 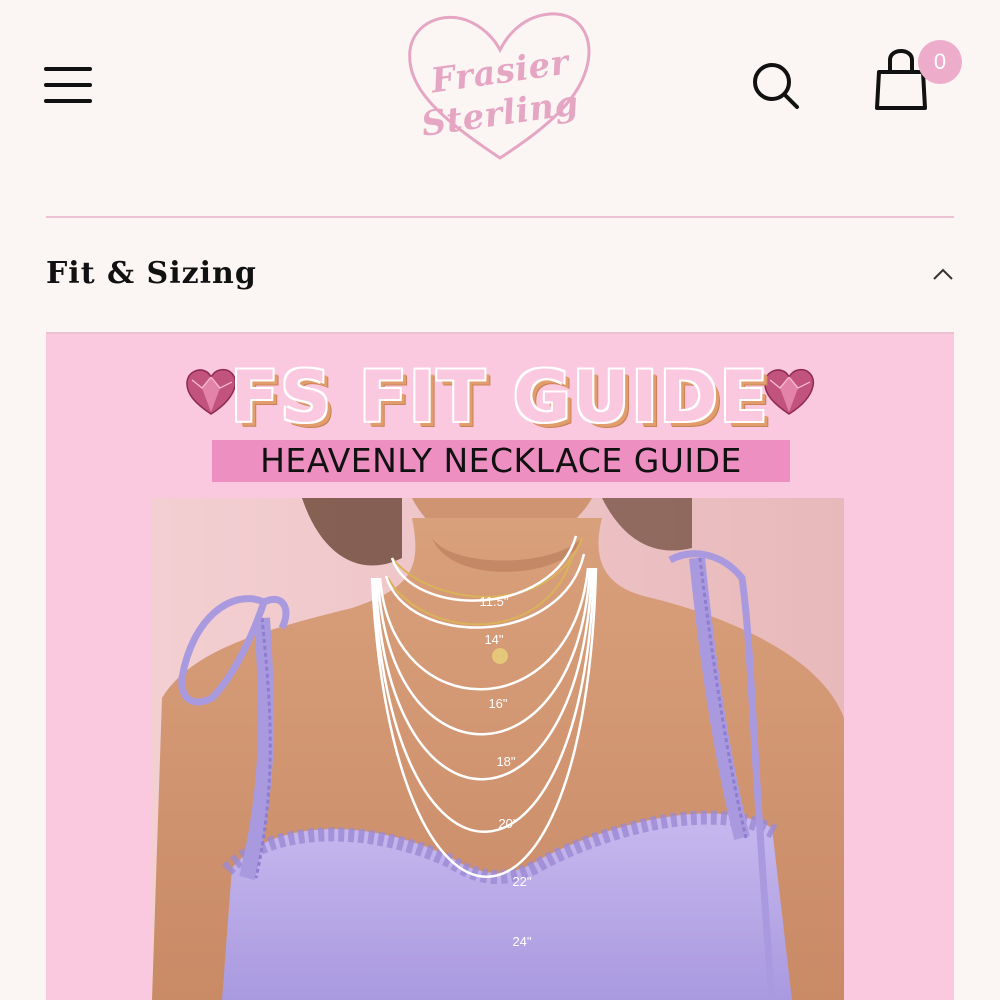 What do you see at coordinates (505, 761) in the screenshot?
I see `length-label-18: 18"` at bounding box center [505, 761].